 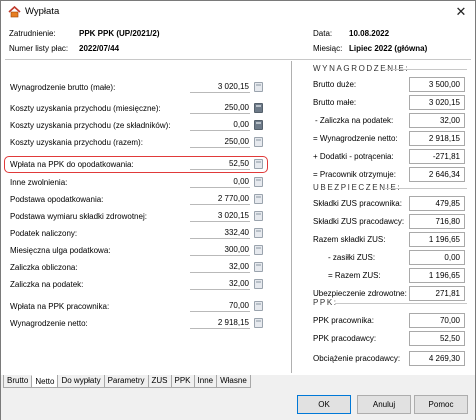 I want to click on cancel-button: Anuluj, so click(x=384, y=404).